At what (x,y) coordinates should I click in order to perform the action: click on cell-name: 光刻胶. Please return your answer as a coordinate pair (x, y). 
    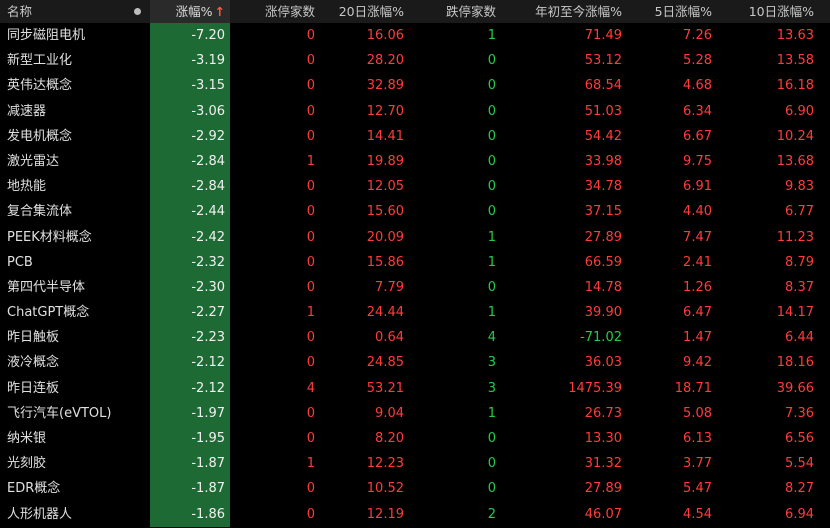
    Looking at the image, I should click on (27, 464).